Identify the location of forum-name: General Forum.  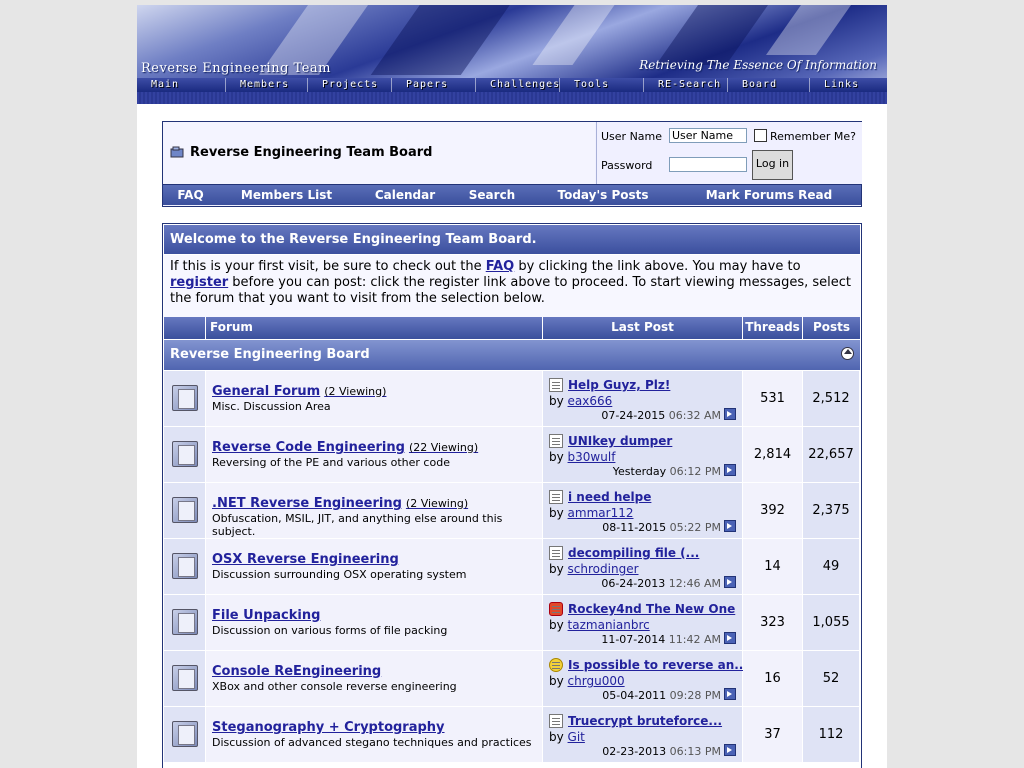
(266, 391).